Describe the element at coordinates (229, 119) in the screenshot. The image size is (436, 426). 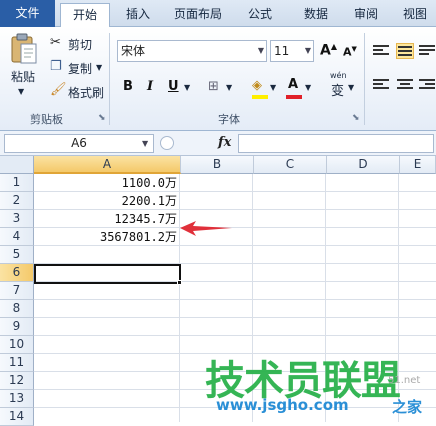
I see `font-group-label: 字体` at that location.